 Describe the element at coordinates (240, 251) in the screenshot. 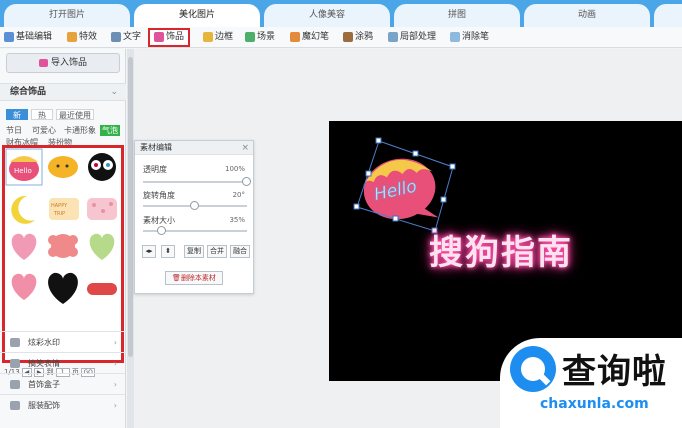

I see `blend-button: 融合` at that location.